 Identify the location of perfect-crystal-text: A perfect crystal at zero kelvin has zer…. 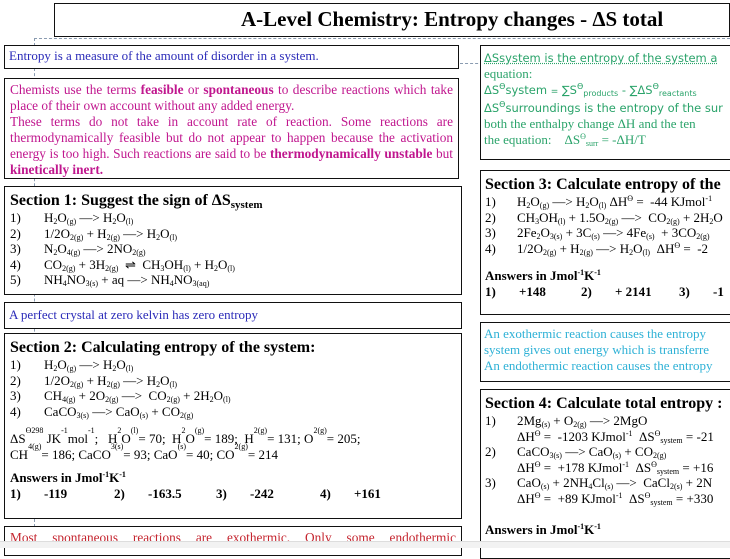
(134, 314).